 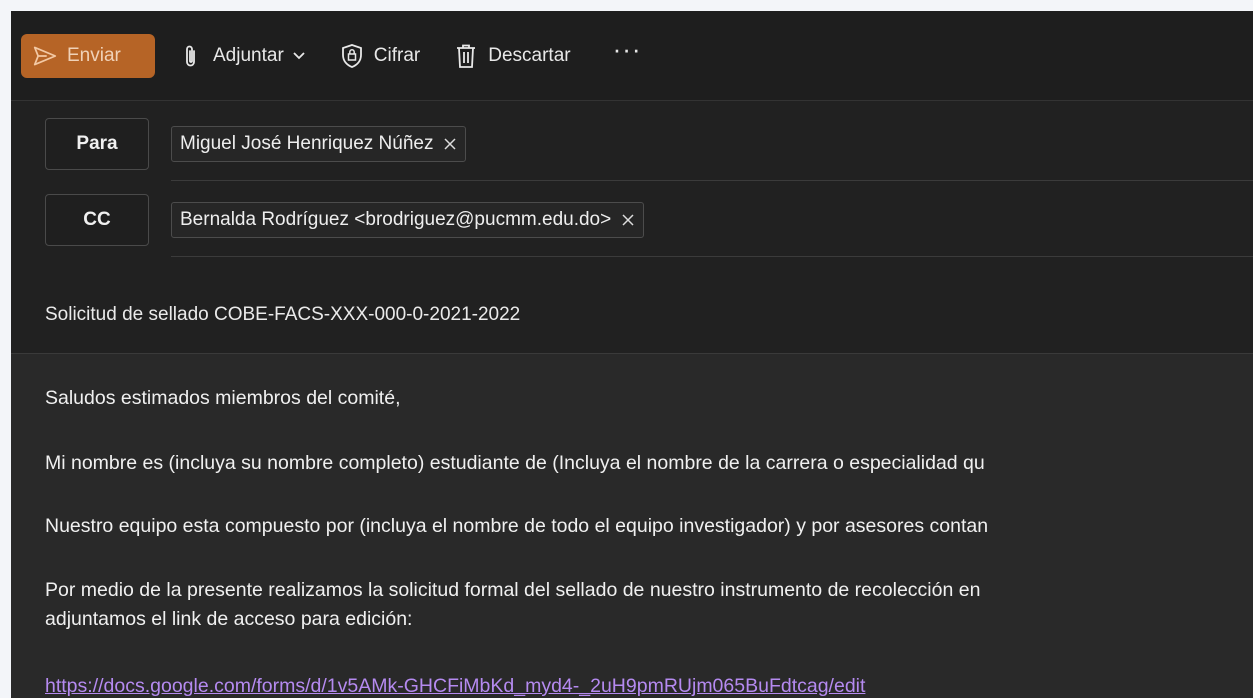 What do you see at coordinates (529, 55) in the screenshot?
I see `discard-label: Descartar` at bounding box center [529, 55].